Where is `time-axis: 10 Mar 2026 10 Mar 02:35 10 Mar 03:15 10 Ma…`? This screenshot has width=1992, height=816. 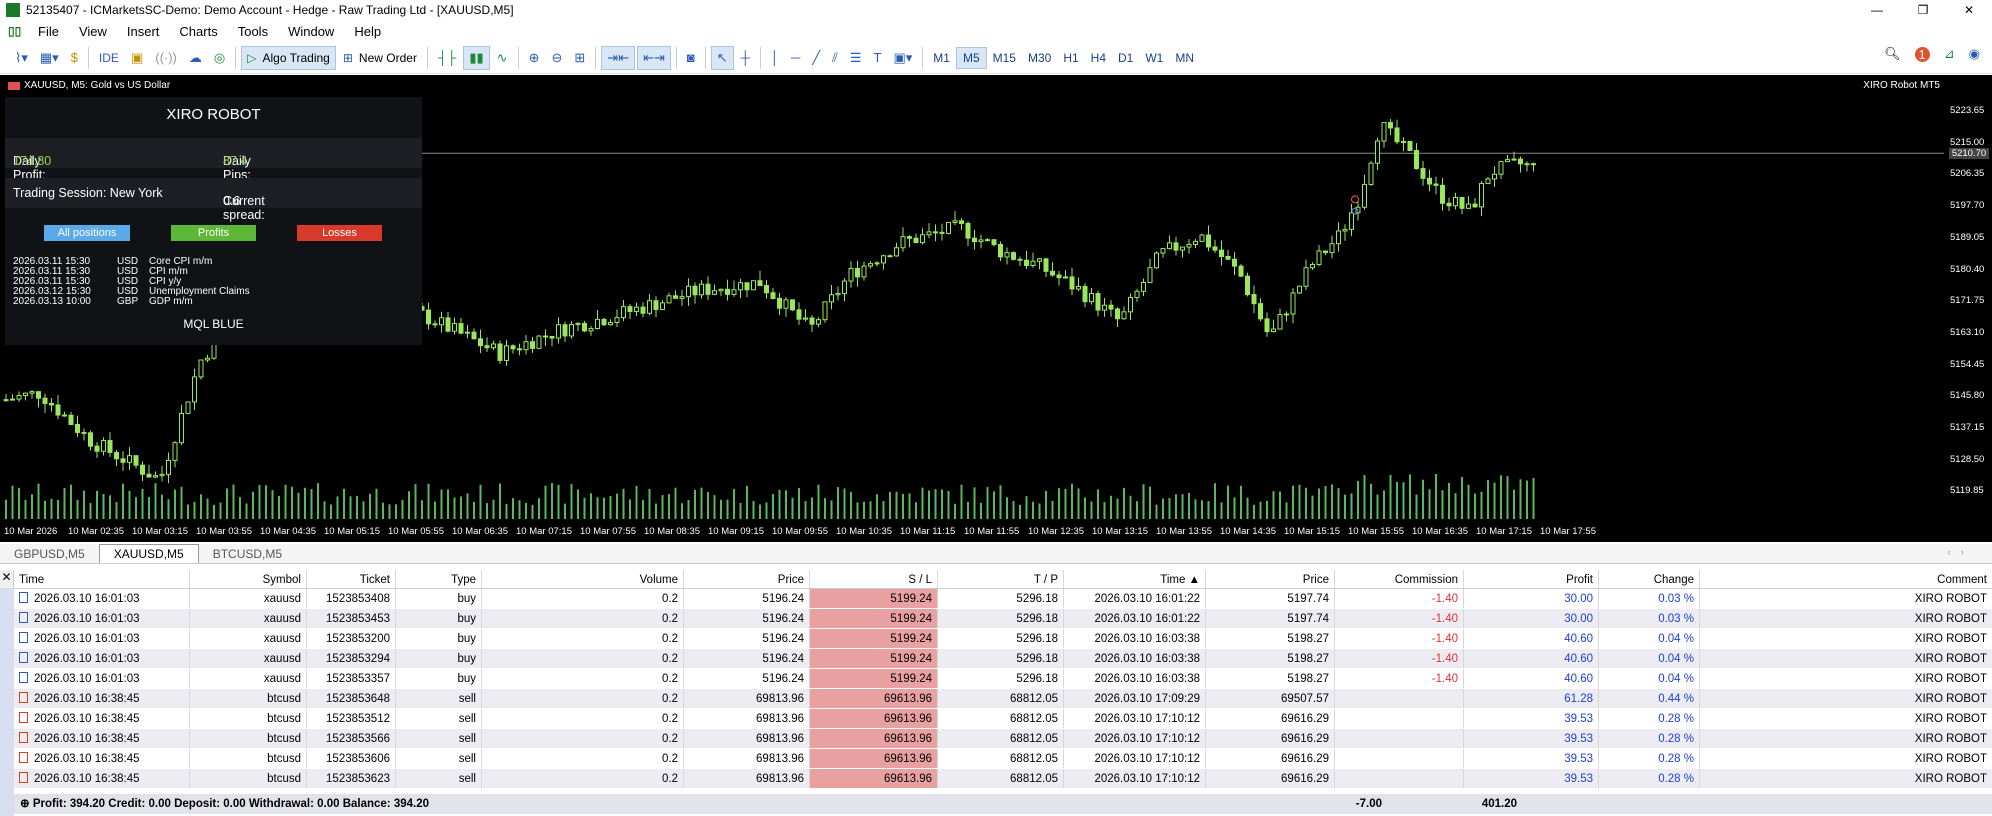
time-axis: 10 Mar 2026 10 Mar 02:35 10 Mar 03:15 10 Ma… is located at coordinates (972, 531).